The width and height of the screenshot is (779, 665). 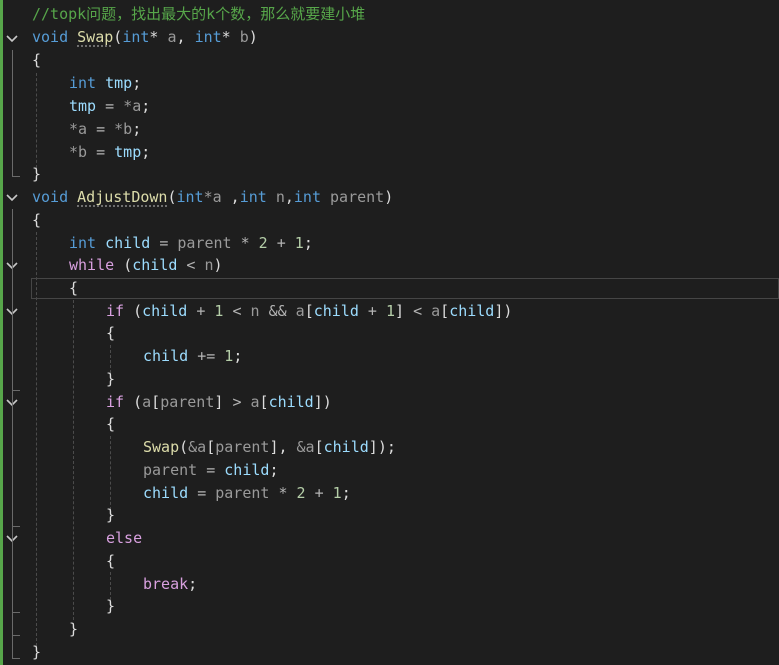 What do you see at coordinates (191, 243) in the screenshot?
I see `code-line: int child = parent * 2 + 1;` at bounding box center [191, 243].